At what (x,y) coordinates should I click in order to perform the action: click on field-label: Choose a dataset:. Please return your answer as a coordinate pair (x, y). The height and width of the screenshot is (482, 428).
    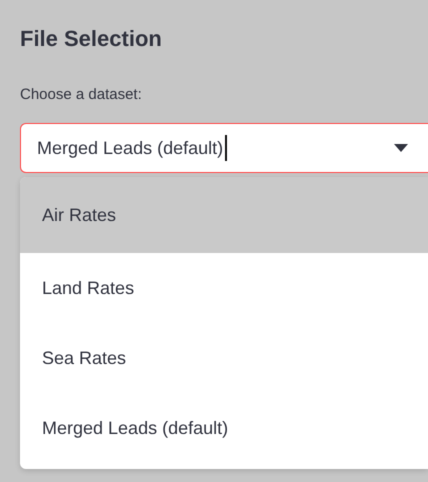
    Looking at the image, I should click on (81, 94).